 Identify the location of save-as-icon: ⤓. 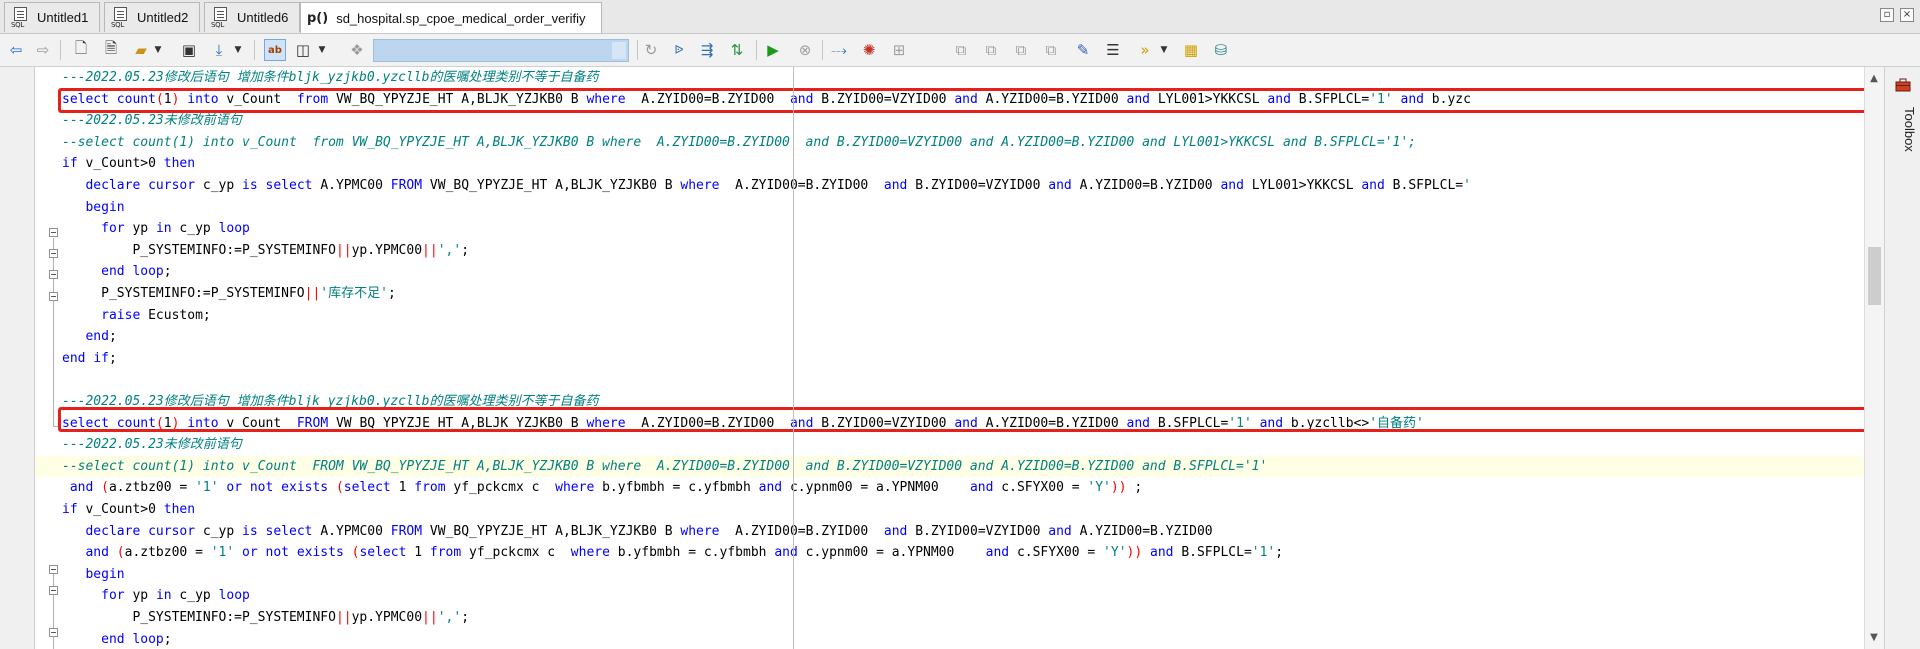
(219, 50).